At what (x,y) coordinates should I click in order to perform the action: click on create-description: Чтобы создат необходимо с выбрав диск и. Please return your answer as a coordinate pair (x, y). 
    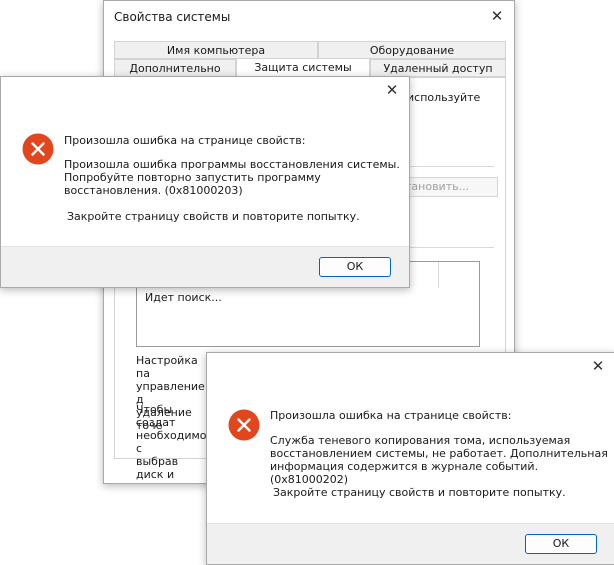
    Looking at the image, I should click on (171, 442).